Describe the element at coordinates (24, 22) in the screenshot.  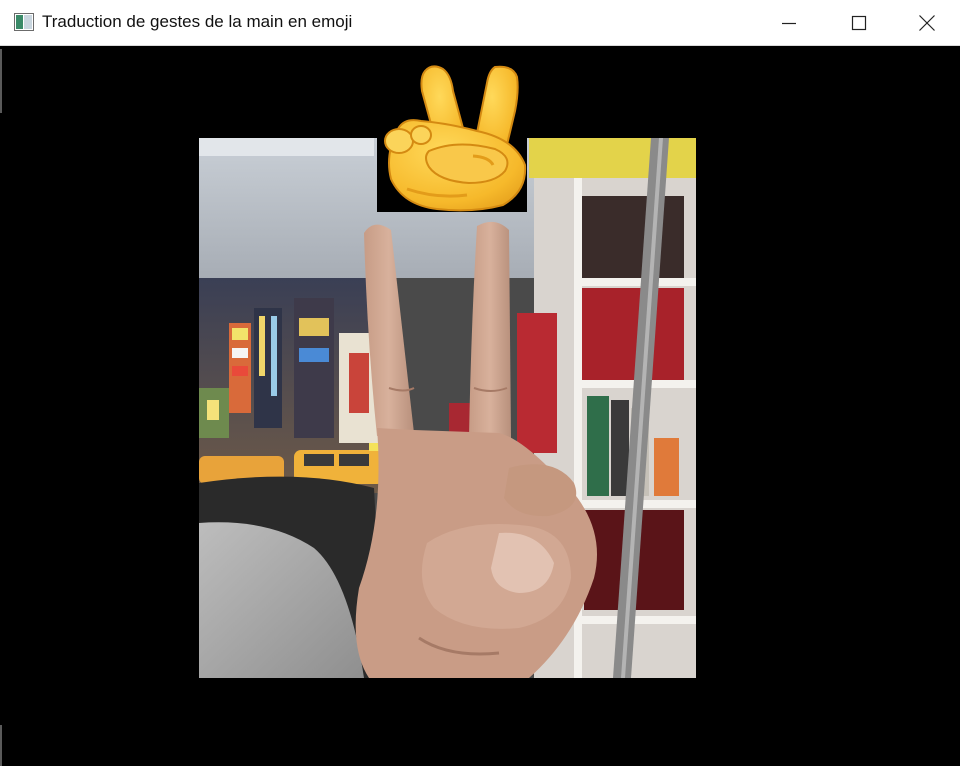
I see `app-icon` at that location.